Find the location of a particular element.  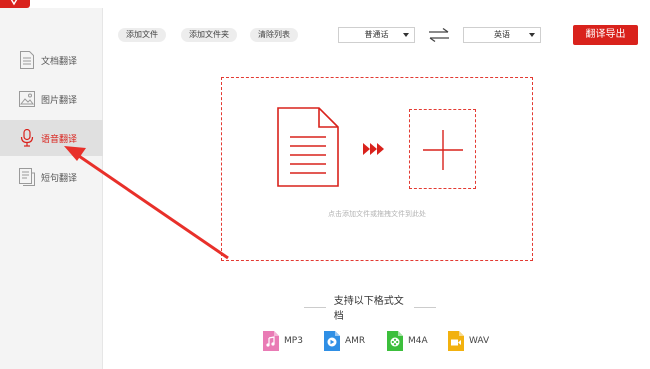

sidebar-item-label: 语音翻译 is located at coordinates (59, 140).